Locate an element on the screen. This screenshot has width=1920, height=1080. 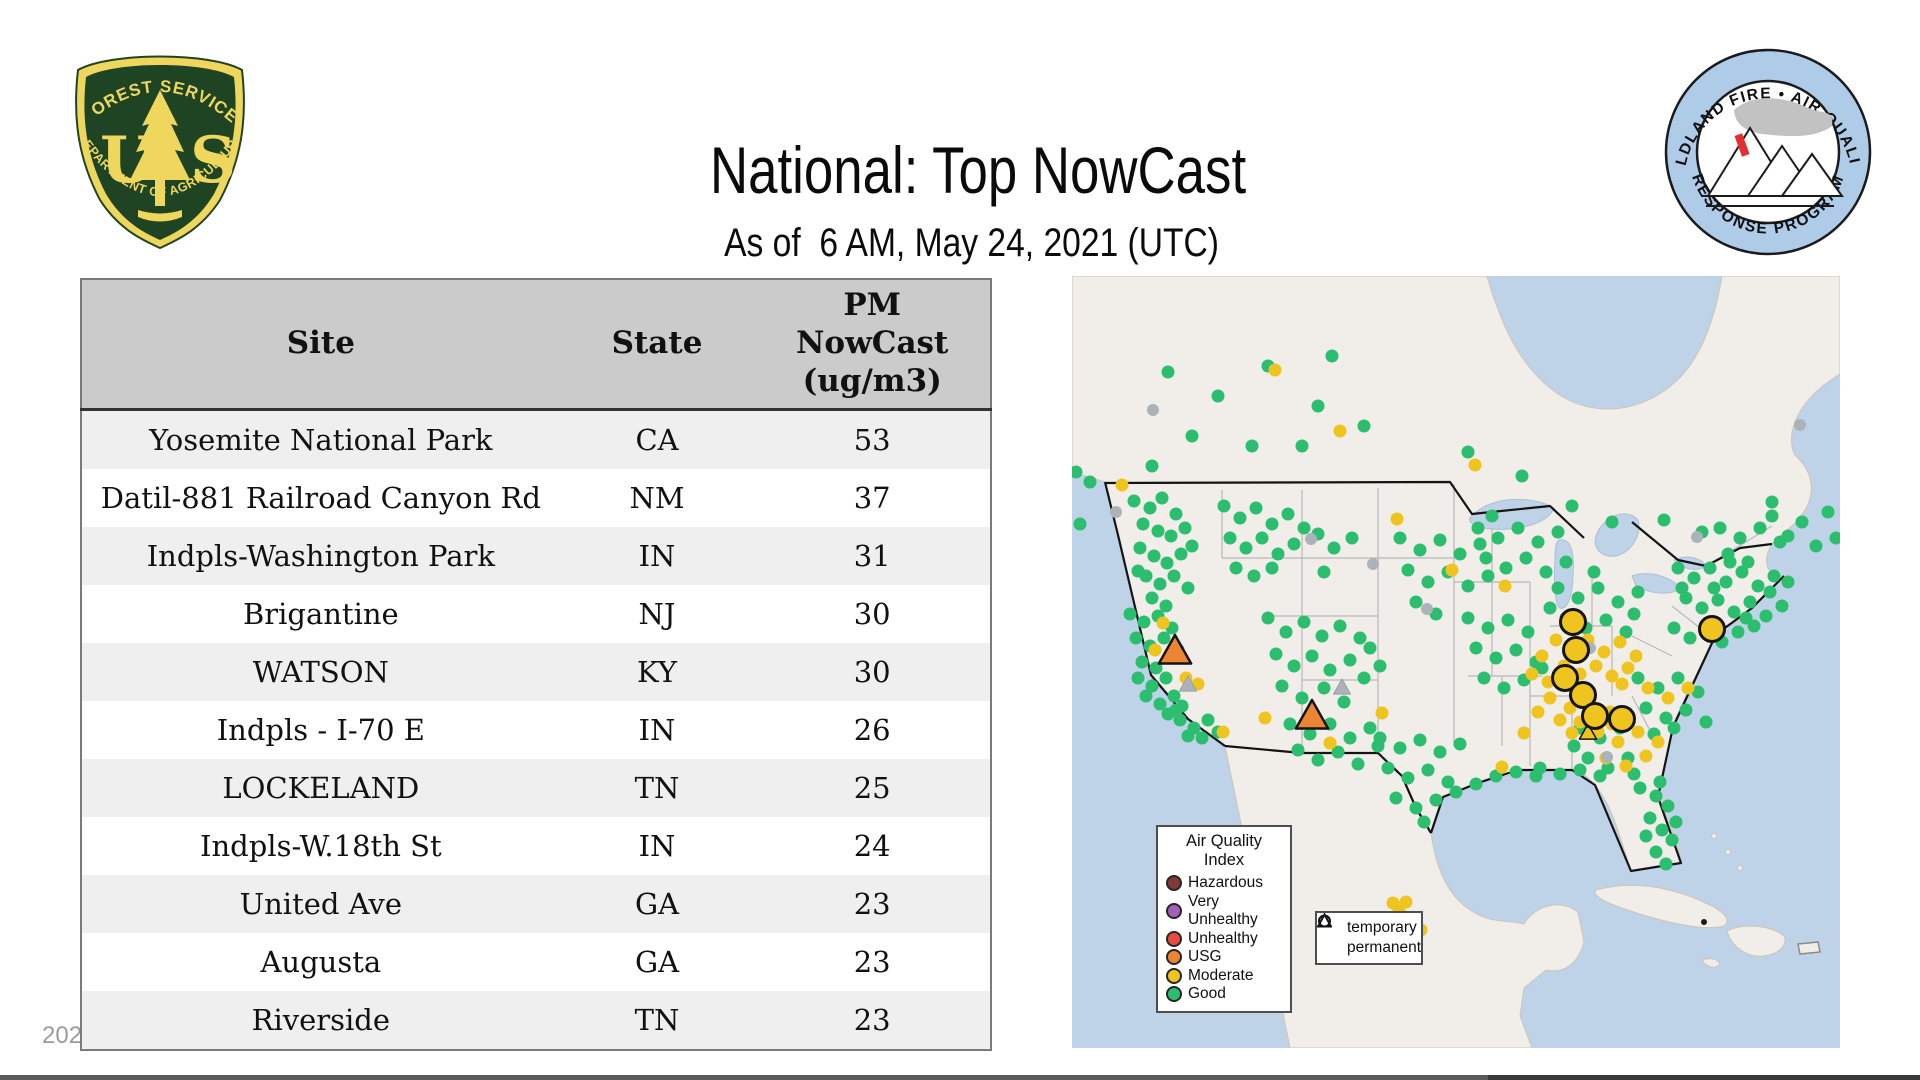
table-cell: Yosemite National Park is located at coordinates (321, 440).